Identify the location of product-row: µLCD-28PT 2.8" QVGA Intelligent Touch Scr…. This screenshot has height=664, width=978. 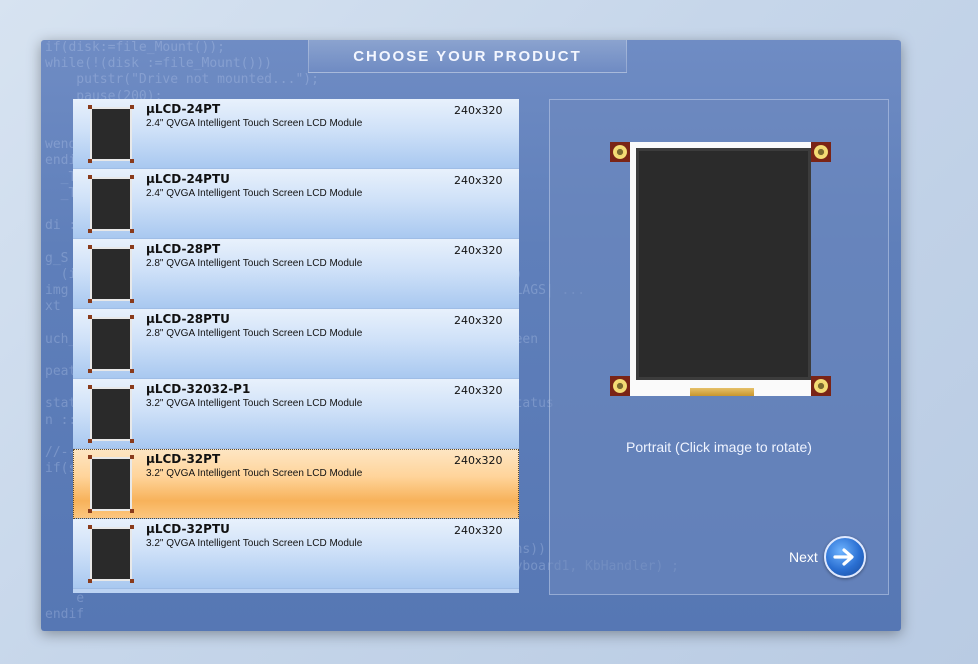
(296, 274).